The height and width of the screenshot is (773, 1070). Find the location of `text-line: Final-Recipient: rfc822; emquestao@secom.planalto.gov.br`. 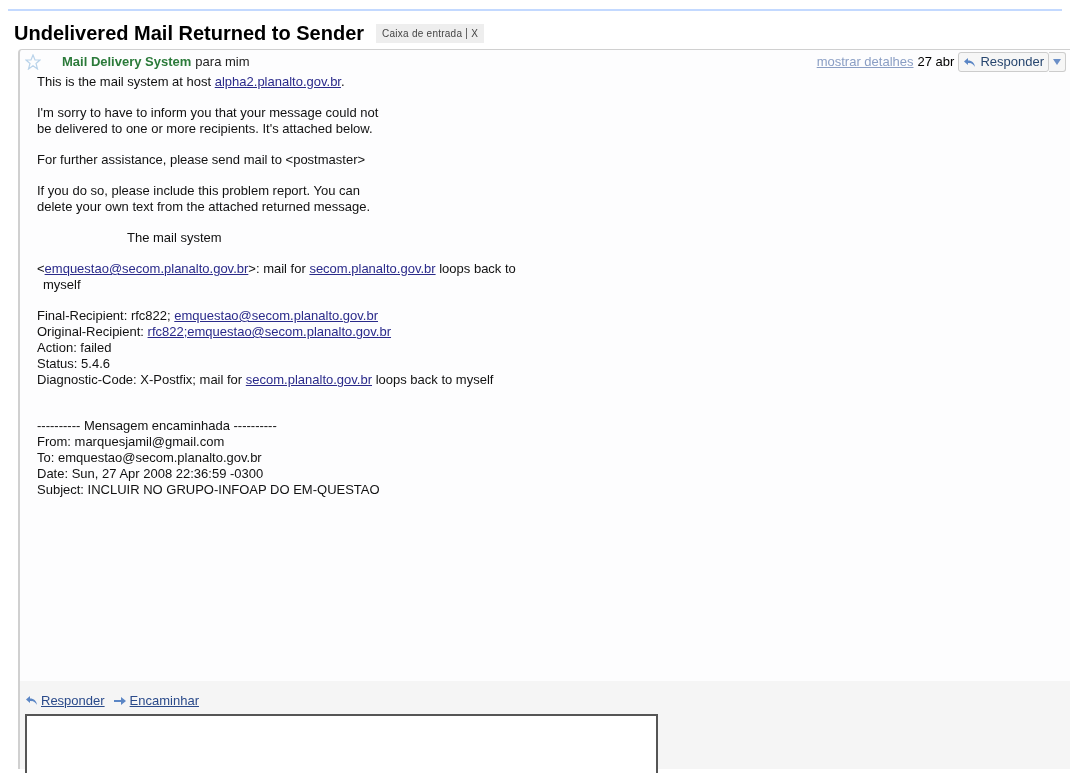

text-line: Final-Recipient: rfc822; emquestao@secom.planalto.gov.br is located at coordinates (207, 316).